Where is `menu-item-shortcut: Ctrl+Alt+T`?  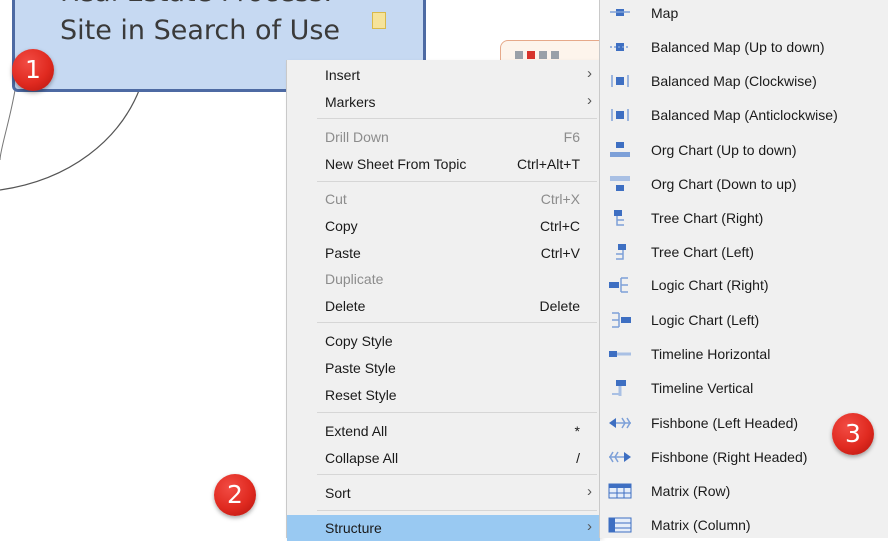 menu-item-shortcut: Ctrl+Alt+T is located at coordinates (548, 164).